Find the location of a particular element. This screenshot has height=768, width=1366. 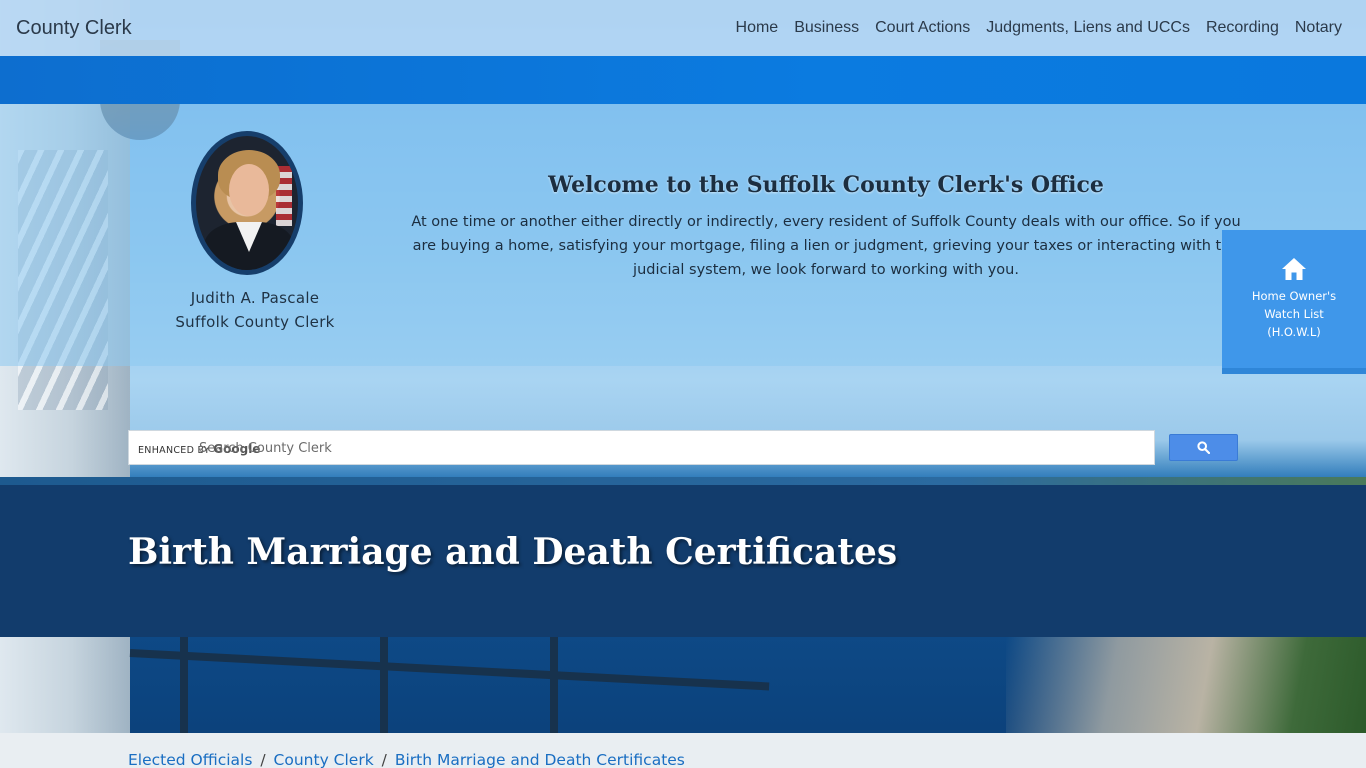

search-box: ENHANCED BY Google is located at coordinates (641, 447).